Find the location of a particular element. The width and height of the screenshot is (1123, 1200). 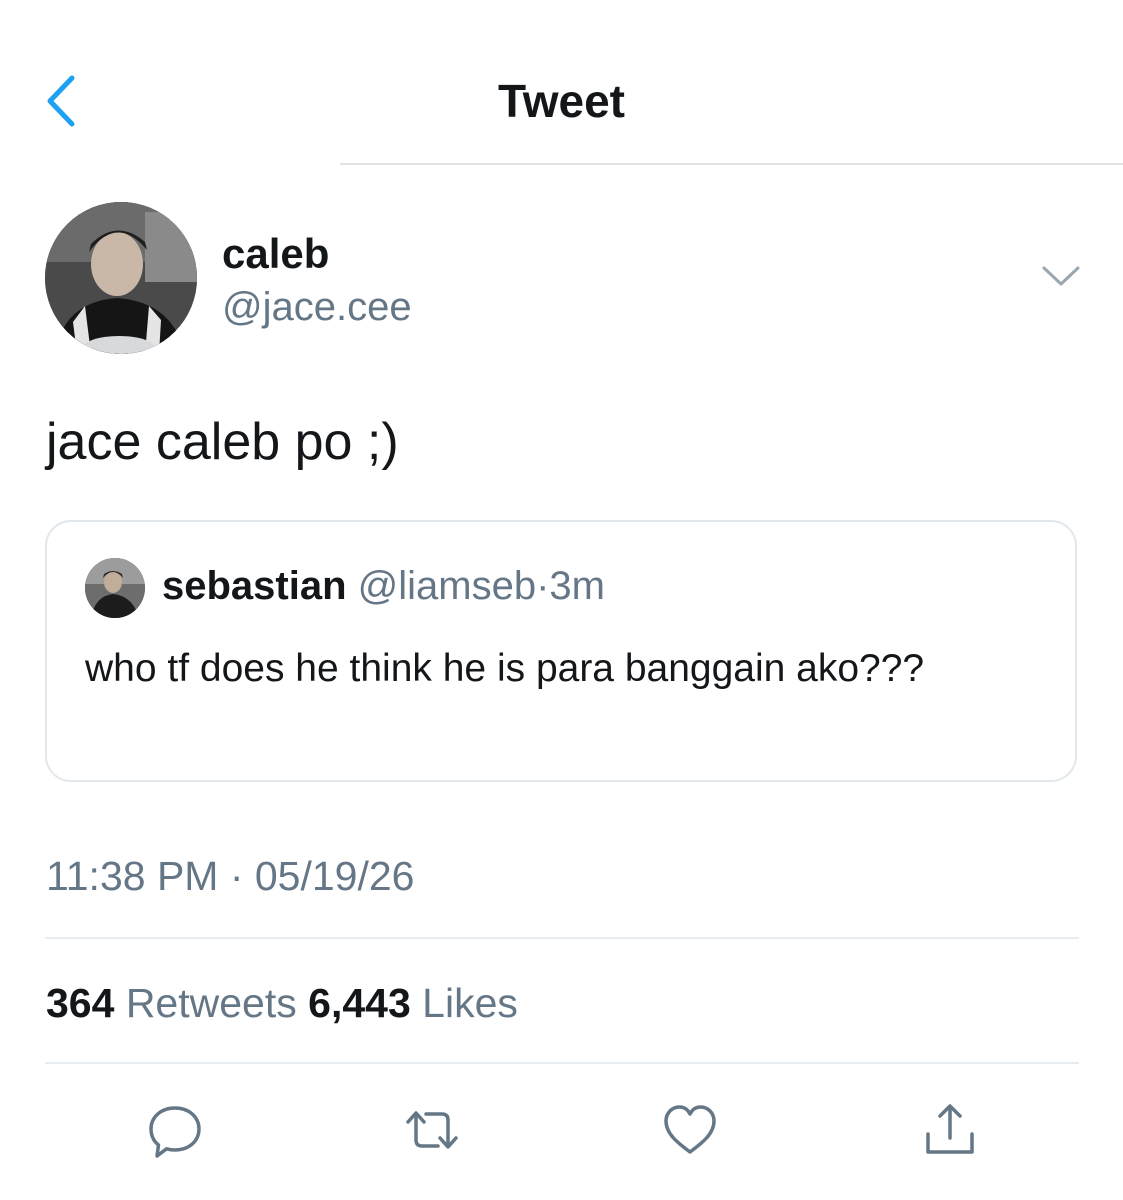

quoted-tweet-header: sebastian @liamseb·3m is located at coordinates (383, 586).